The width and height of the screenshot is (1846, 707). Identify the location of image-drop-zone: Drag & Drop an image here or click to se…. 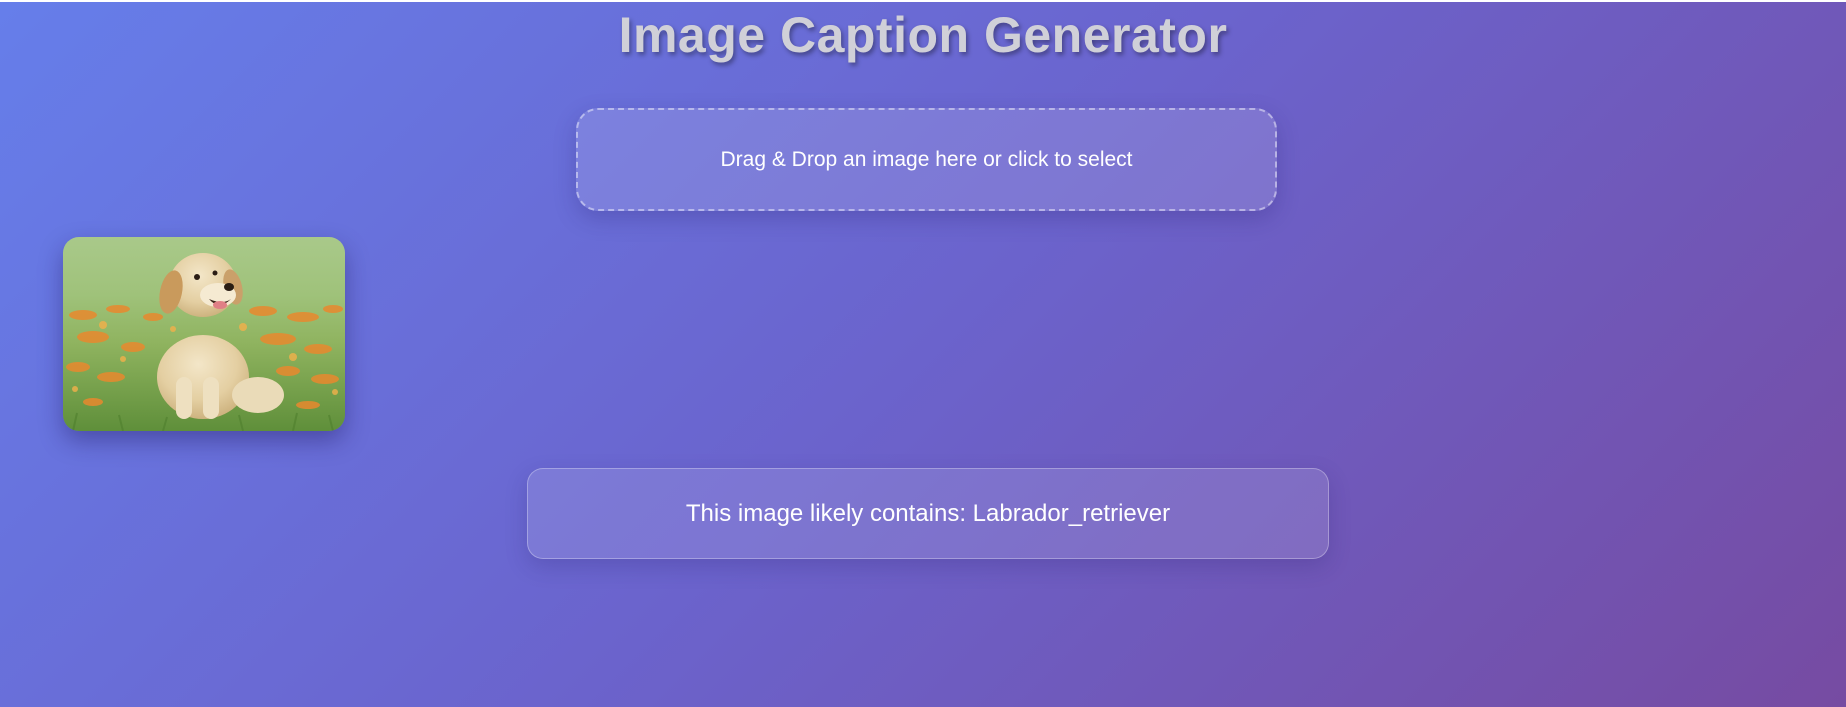
(926, 159).